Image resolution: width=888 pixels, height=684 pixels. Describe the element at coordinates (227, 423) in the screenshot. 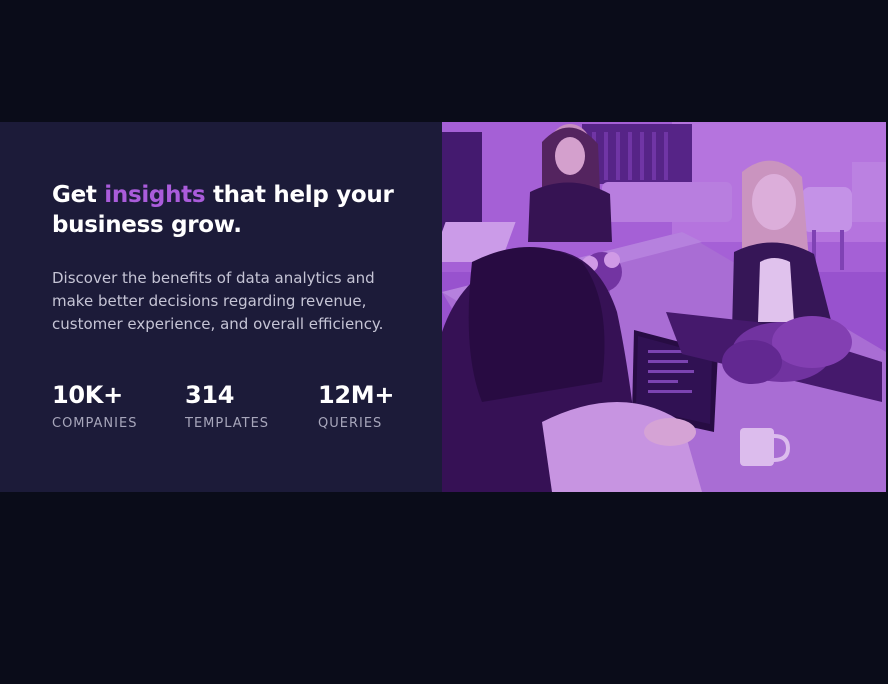

I see `stat-label: TEMPLATES` at that location.